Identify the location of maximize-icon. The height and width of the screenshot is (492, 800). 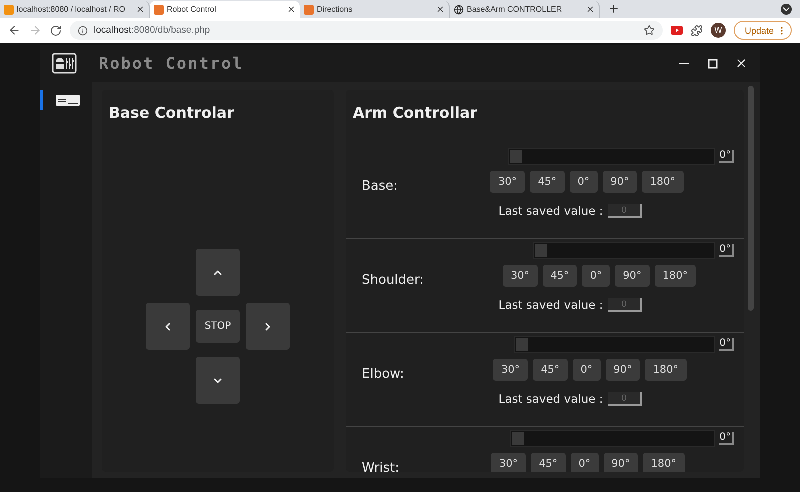
(713, 63).